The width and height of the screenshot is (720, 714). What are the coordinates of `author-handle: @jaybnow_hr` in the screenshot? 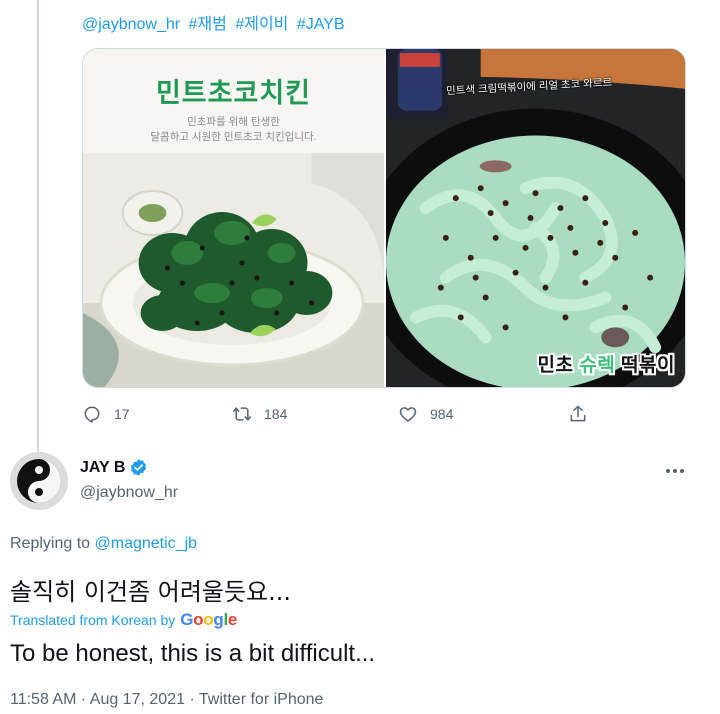 It's located at (129, 493).